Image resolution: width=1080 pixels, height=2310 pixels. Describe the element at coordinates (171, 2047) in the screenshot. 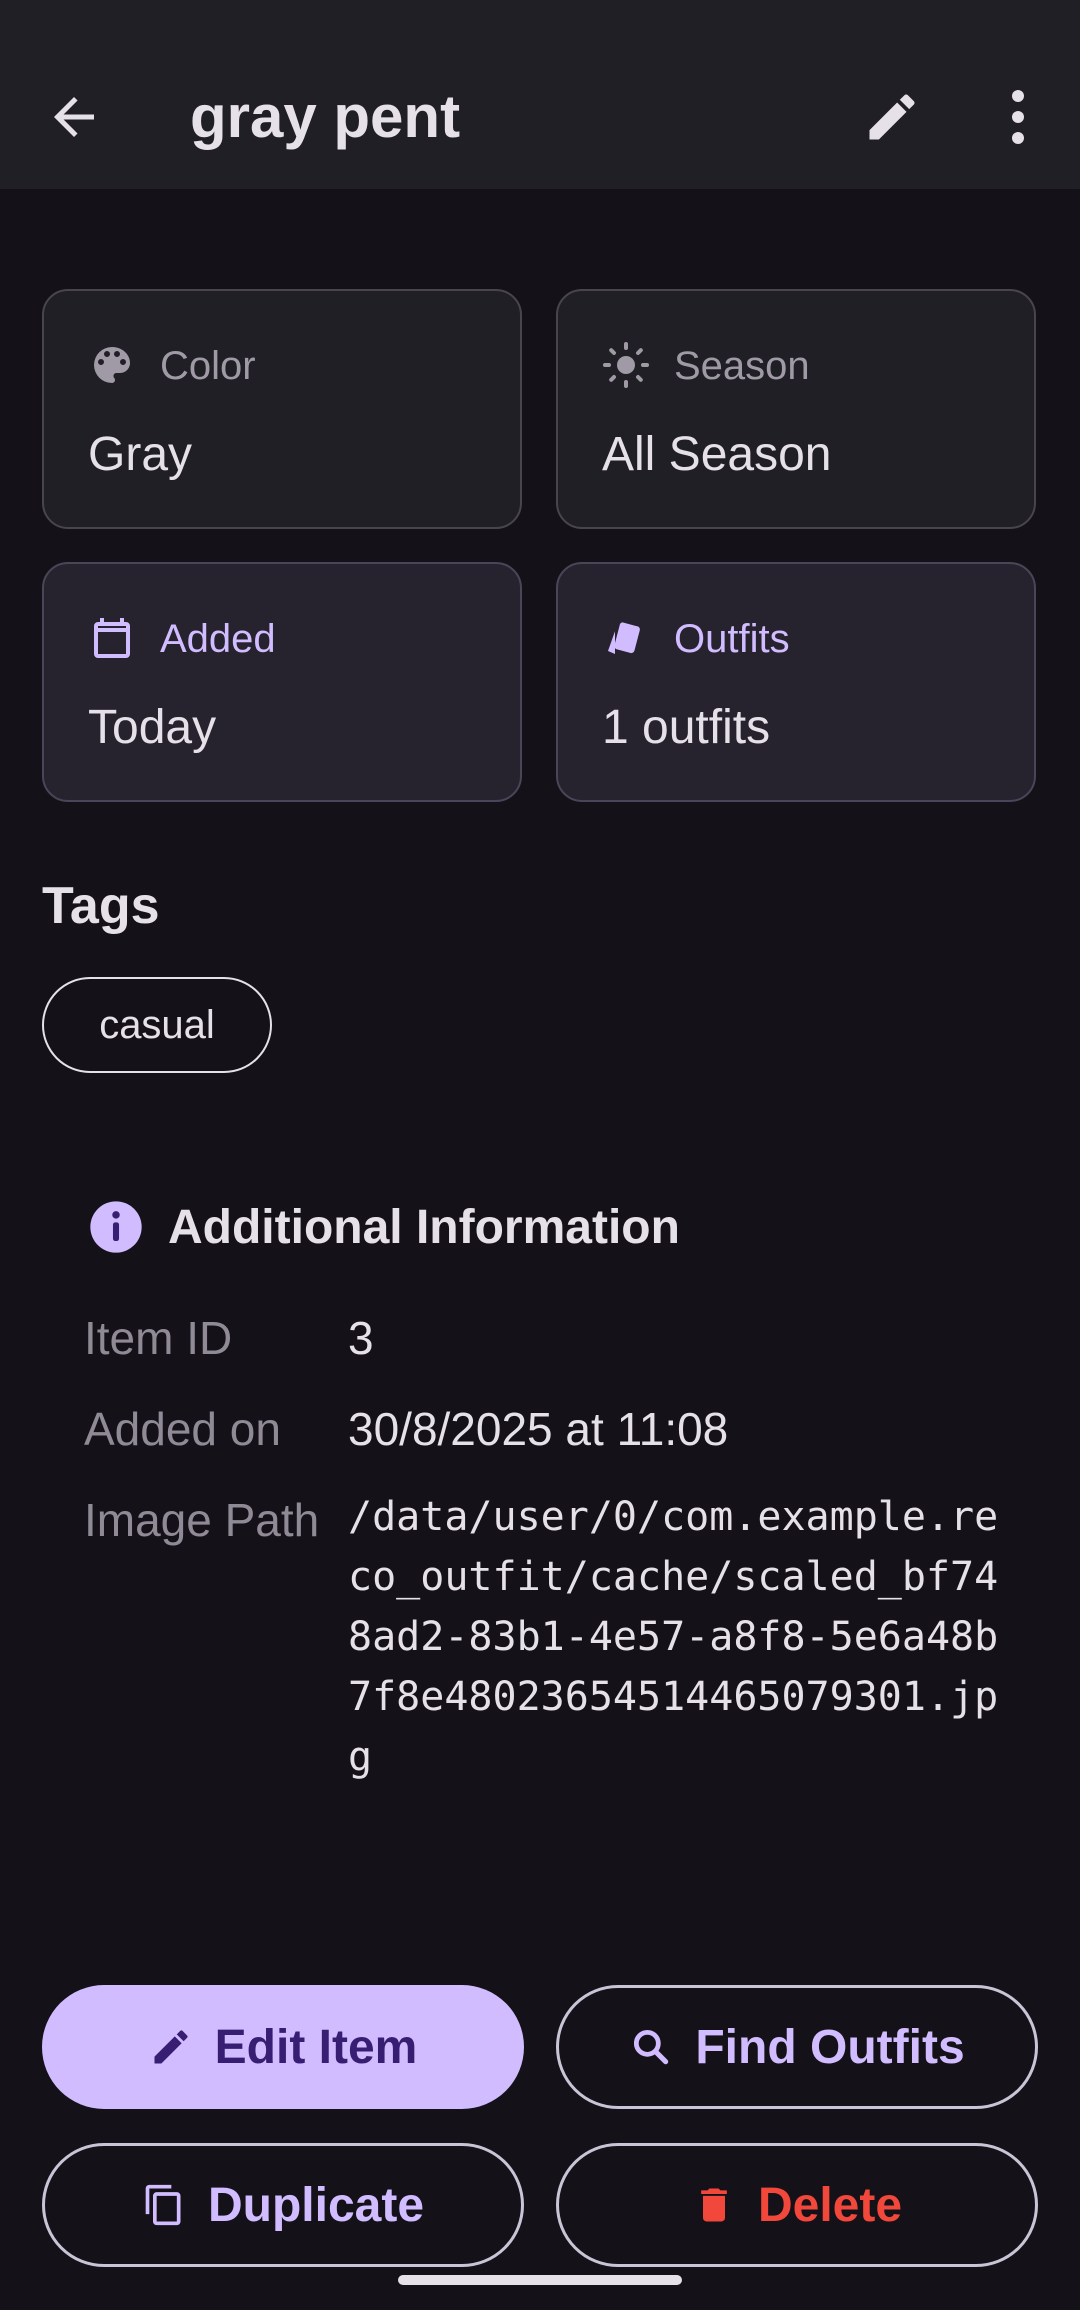

I see `pencil-icon` at that location.